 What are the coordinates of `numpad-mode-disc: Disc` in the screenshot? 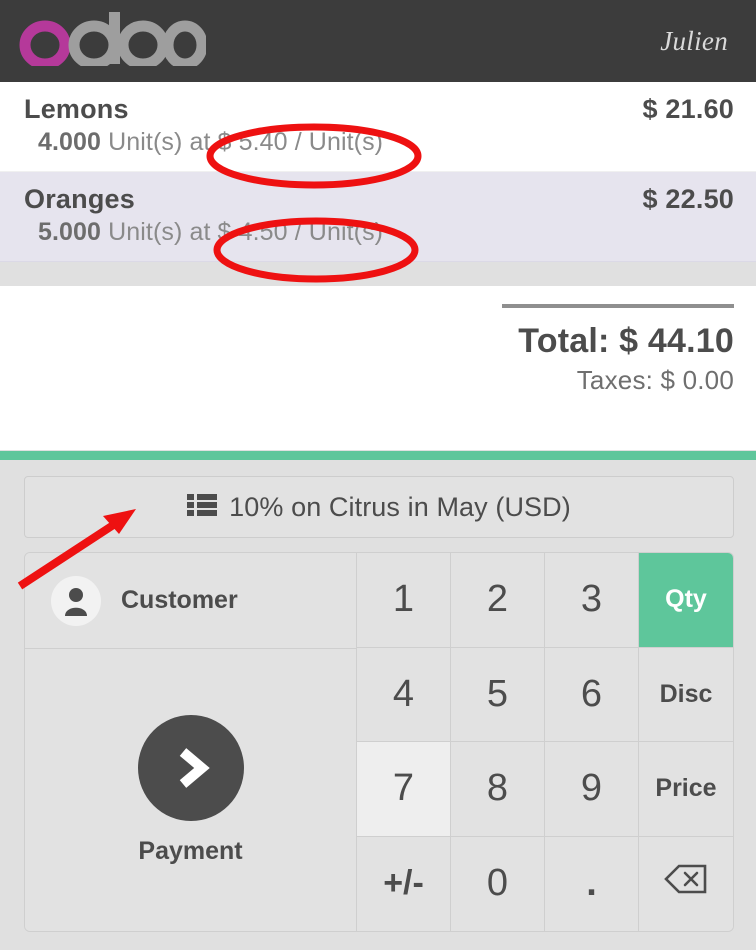 It's located at (686, 694).